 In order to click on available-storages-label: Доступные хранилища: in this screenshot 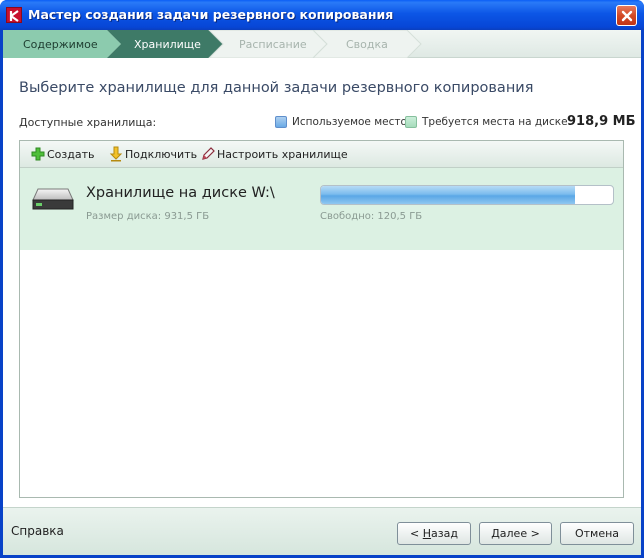, I will do `click(88, 122)`.